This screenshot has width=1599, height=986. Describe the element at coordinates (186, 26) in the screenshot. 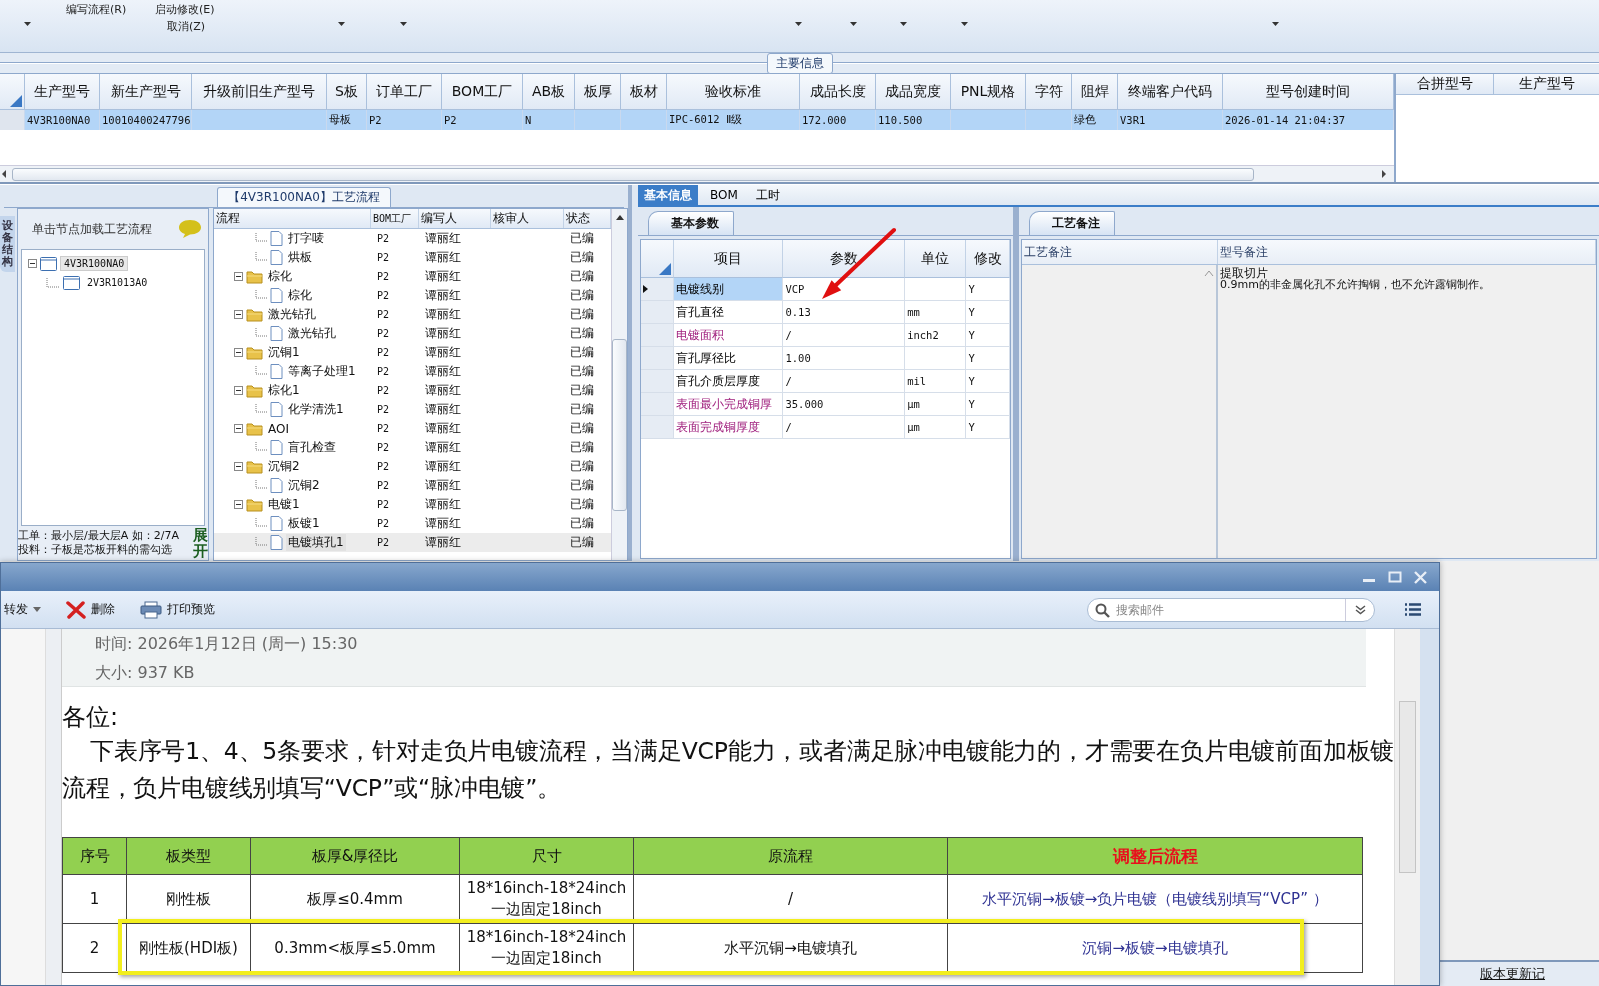

I see `command-button: 取消(Z)` at that location.